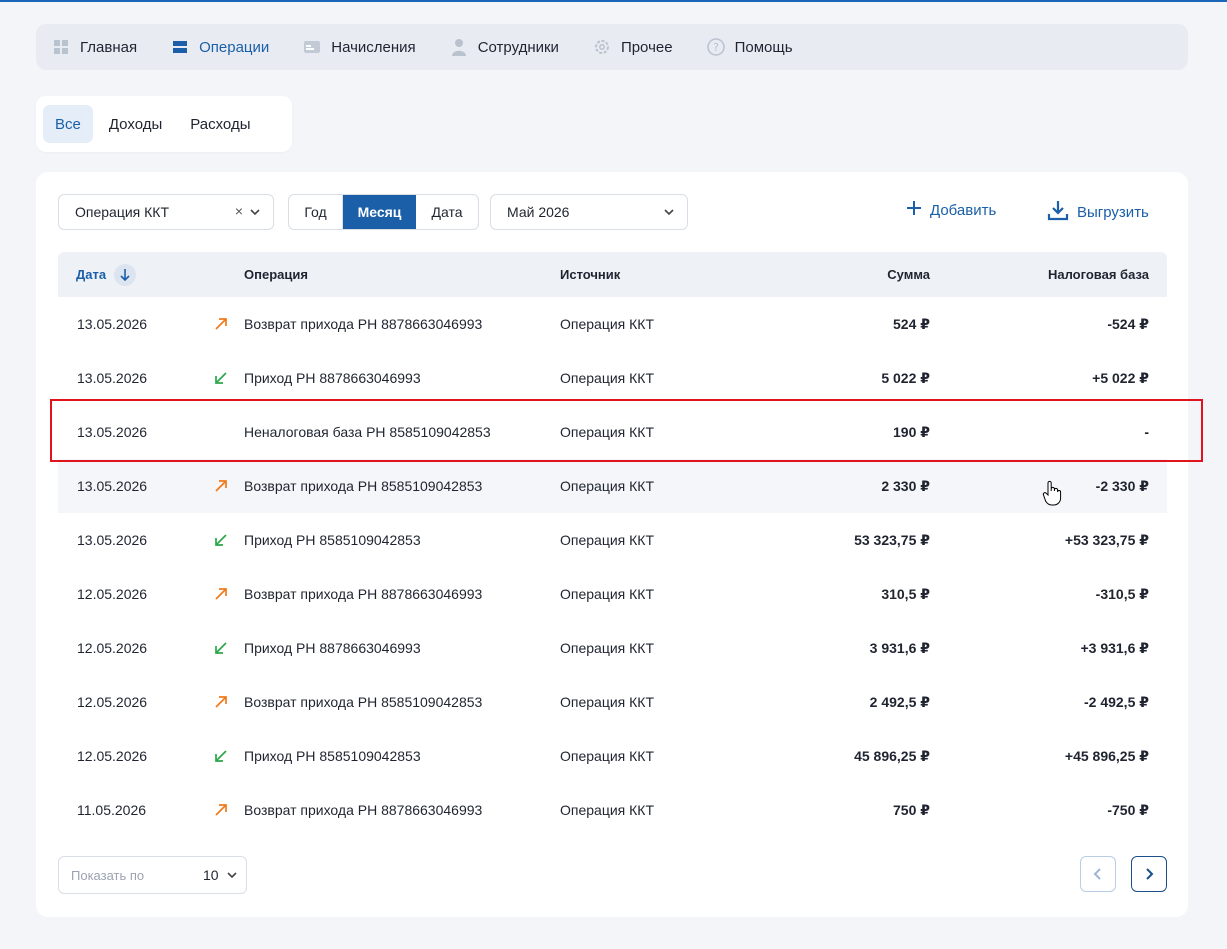  I want to click on export-button-label: Выгрузить, so click(1113, 212).